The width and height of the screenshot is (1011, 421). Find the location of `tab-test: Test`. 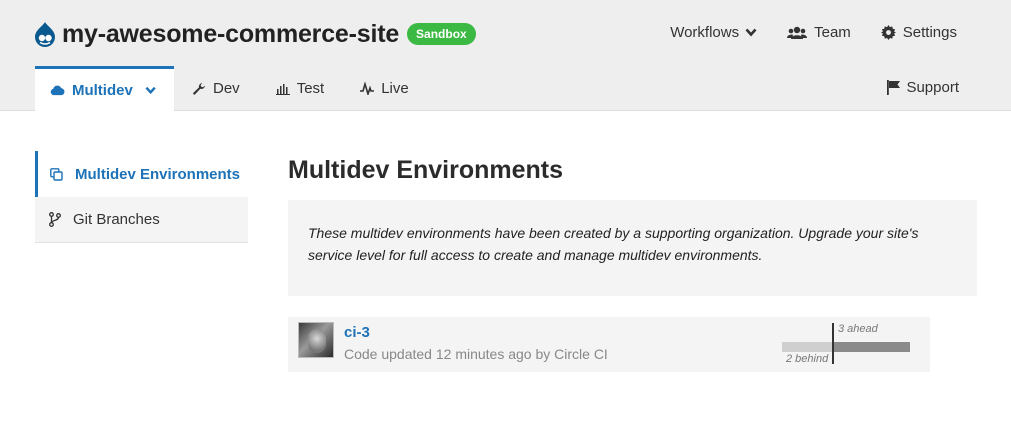

tab-test: Test is located at coordinates (300, 88).